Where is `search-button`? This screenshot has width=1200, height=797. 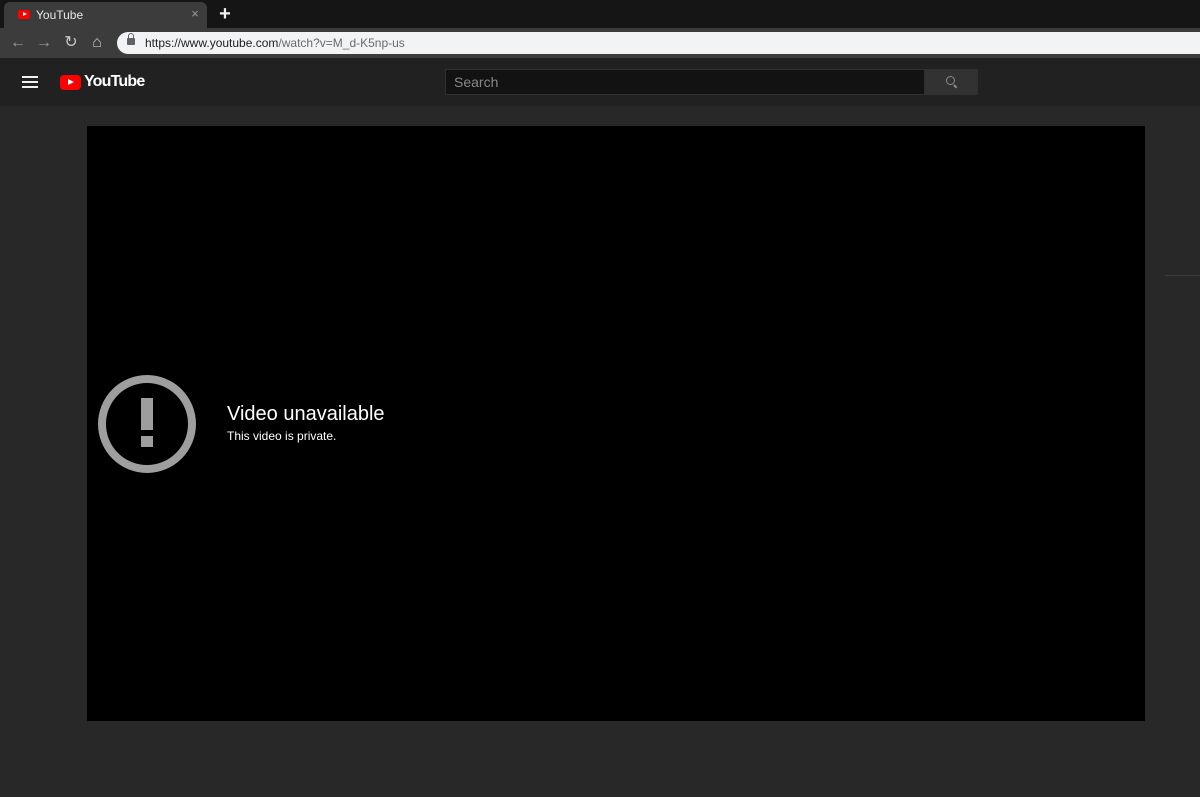 search-button is located at coordinates (951, 82).